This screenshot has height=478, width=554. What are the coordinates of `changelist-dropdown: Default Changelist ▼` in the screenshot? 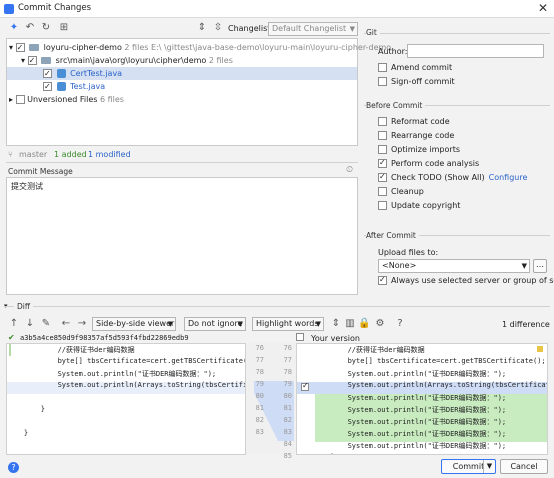 It's located at (313, 29).